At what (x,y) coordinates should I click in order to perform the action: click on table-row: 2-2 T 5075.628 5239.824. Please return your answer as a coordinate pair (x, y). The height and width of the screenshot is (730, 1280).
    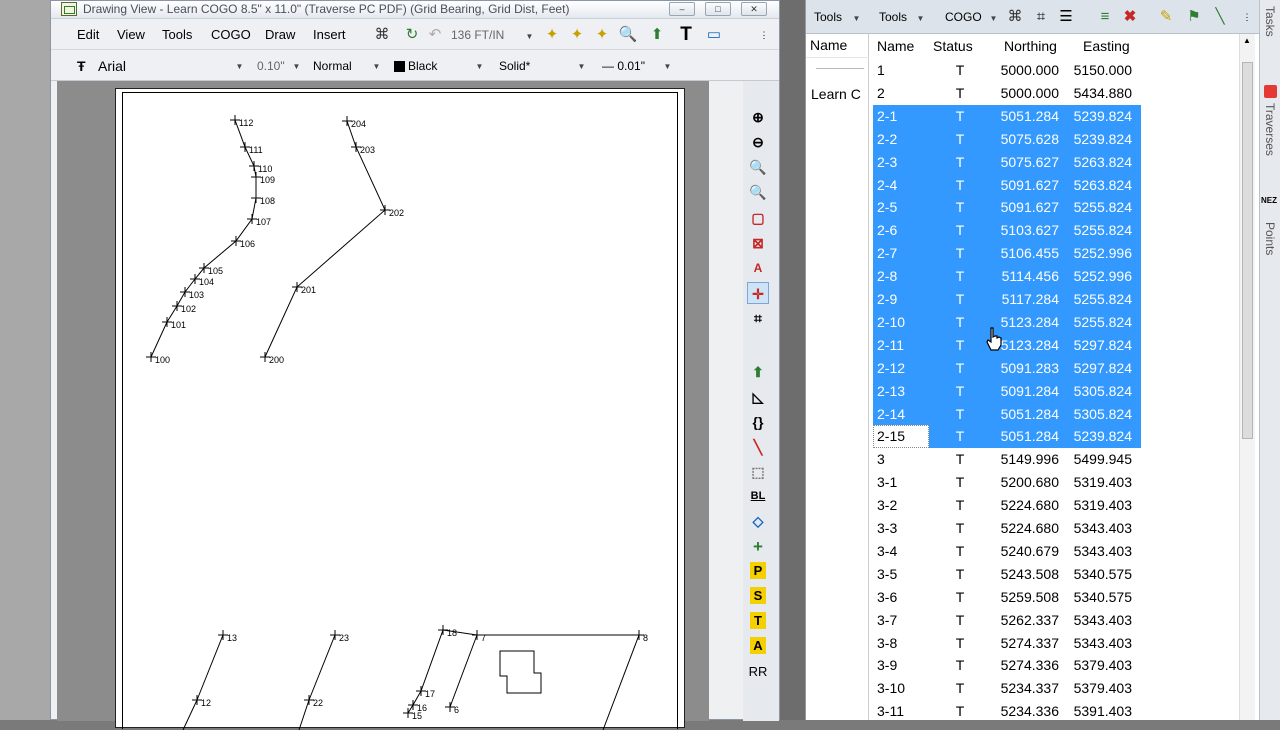
    Looking at the image, I should click on (1007, 139).